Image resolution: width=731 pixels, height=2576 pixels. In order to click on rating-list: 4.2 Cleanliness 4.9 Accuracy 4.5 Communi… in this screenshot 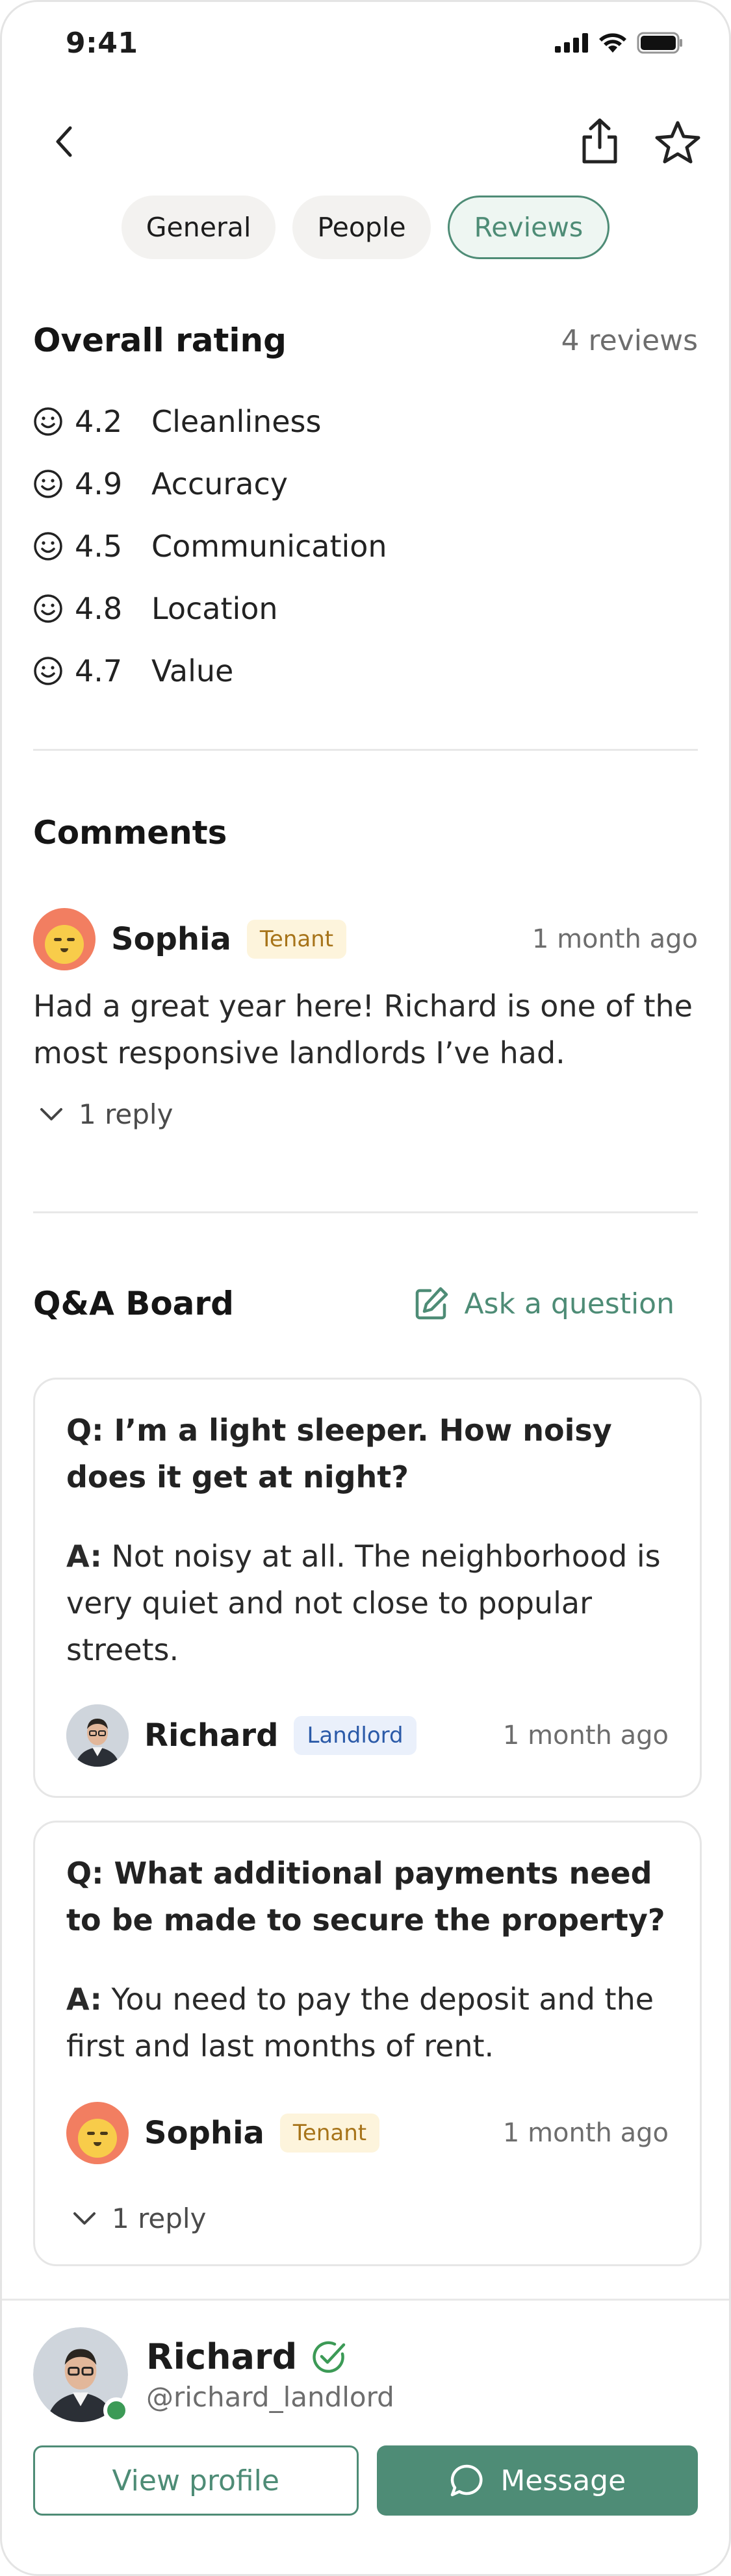, I will do `click(210, 546)`.